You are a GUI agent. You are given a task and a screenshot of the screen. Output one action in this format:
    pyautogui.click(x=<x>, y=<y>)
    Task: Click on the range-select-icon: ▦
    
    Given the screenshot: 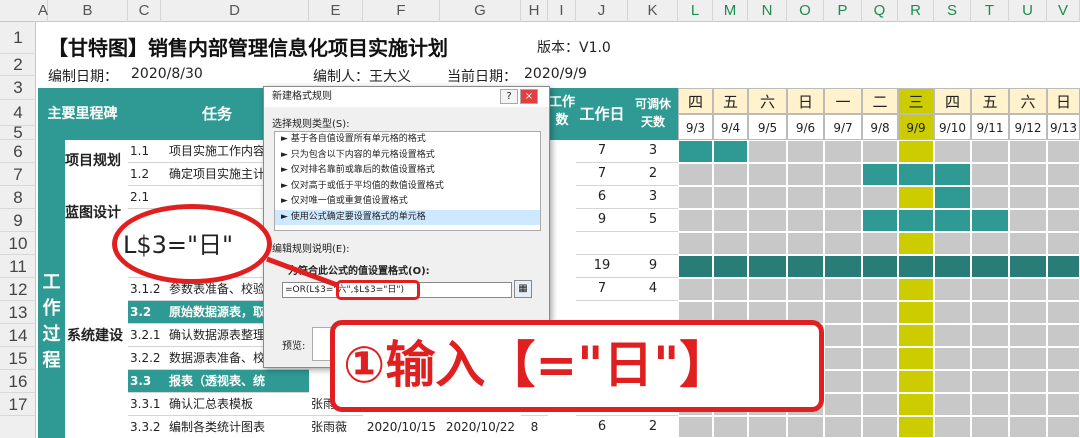 What is the action you would take?
    pyautogui.click(x=523, y=289)
    